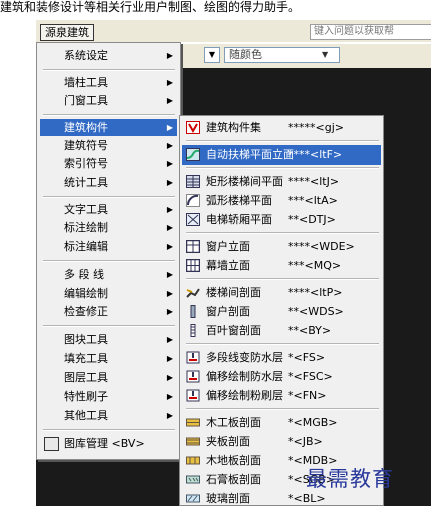  I want to click on submenu-item-label: 百叶窗剖面, so click(233, 330).